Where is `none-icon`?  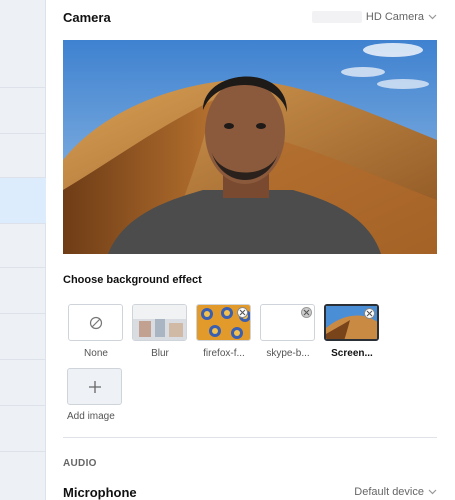
none-icon is located at coordinates (95, 322).